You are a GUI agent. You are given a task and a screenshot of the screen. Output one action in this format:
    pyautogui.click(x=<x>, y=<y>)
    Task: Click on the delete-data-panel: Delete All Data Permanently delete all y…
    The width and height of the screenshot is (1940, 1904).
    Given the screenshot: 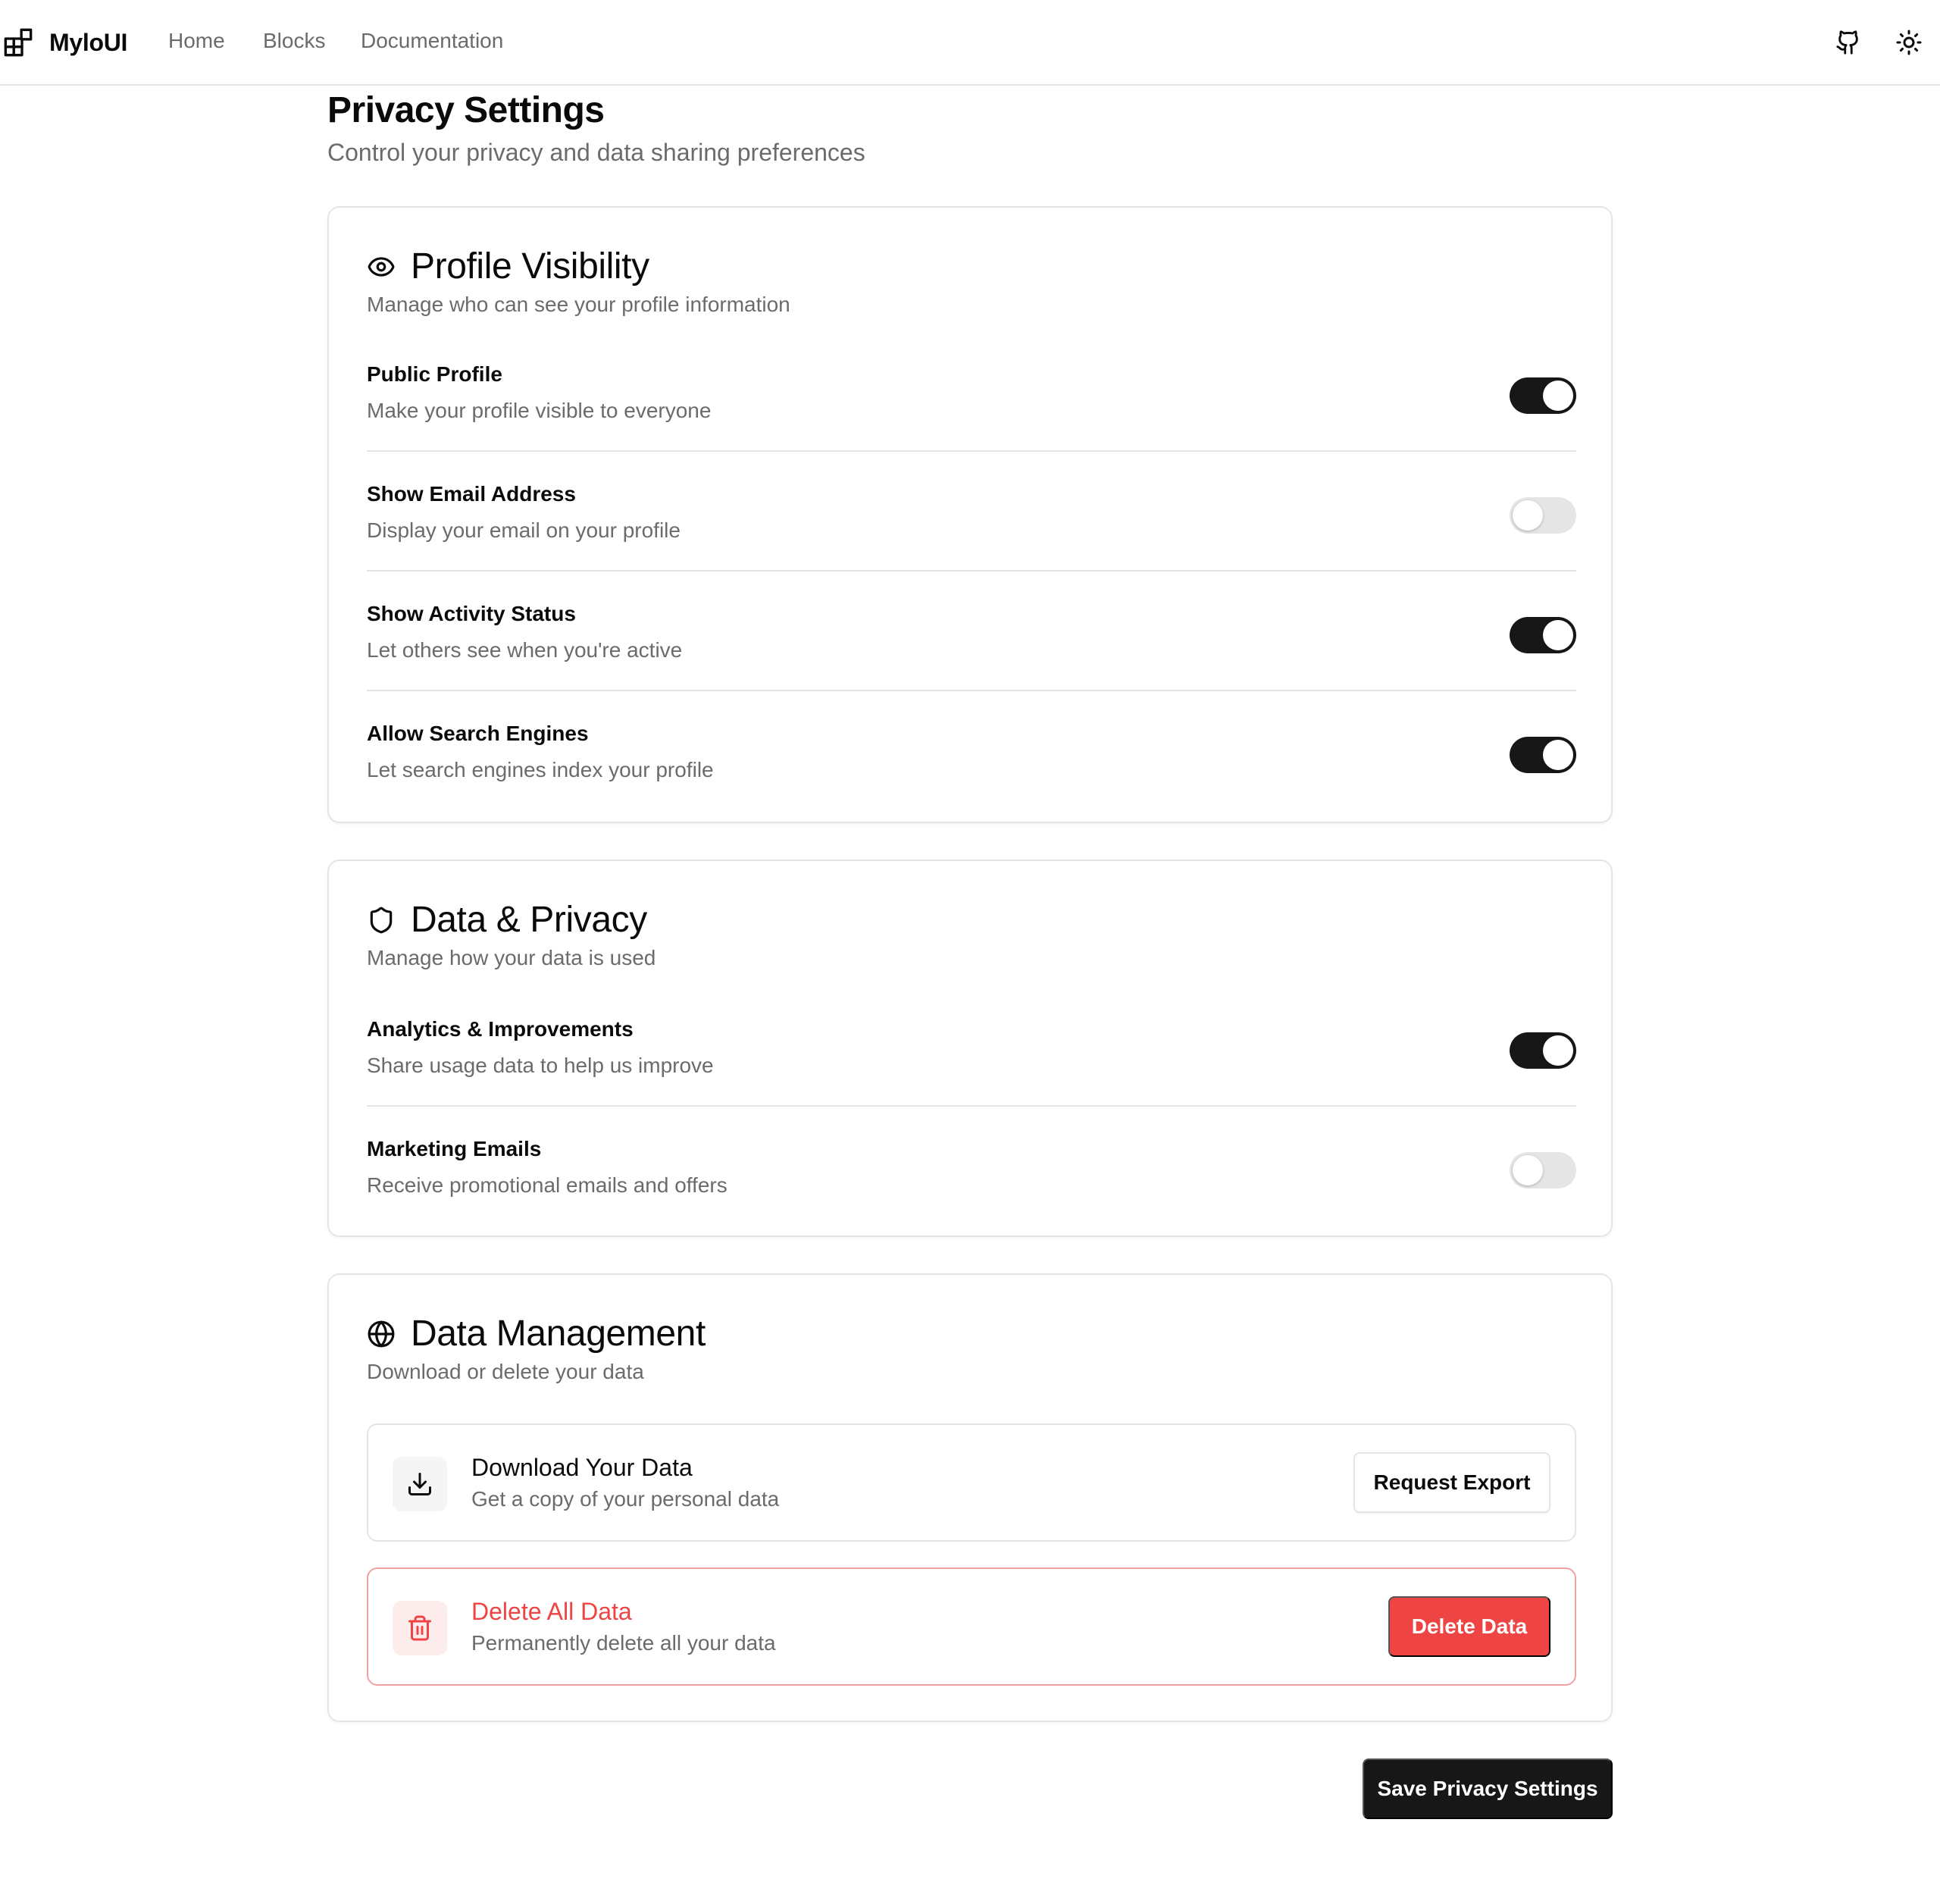 What is the action you would take?
    pyautogui.click(x=971, y=1626)
    